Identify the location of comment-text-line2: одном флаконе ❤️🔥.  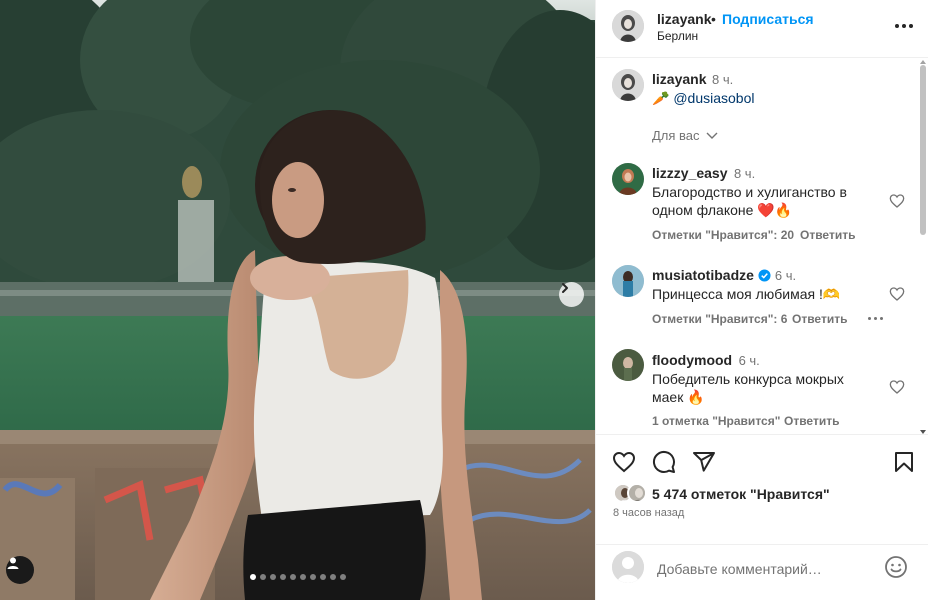
(722, 210).